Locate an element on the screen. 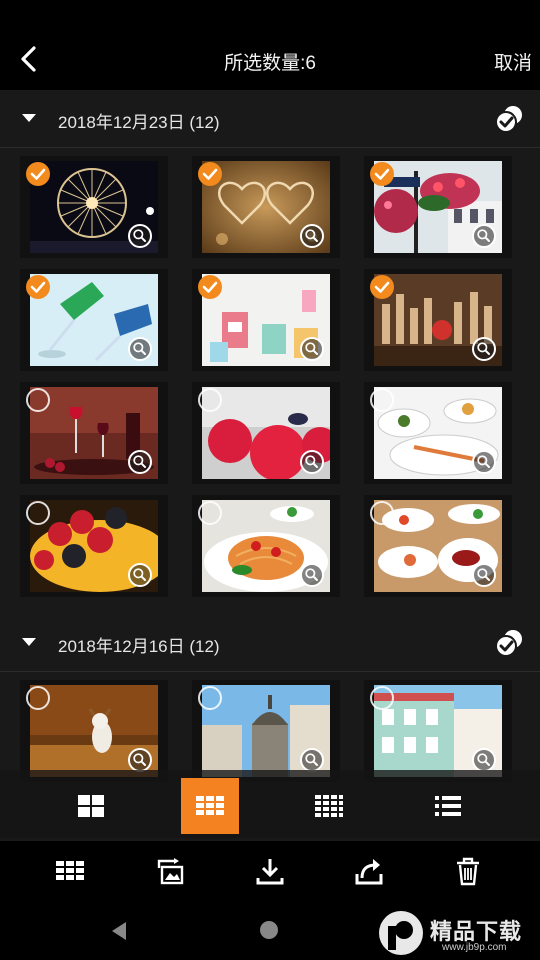  grid-4-icon is located at coordinates (329, 806).